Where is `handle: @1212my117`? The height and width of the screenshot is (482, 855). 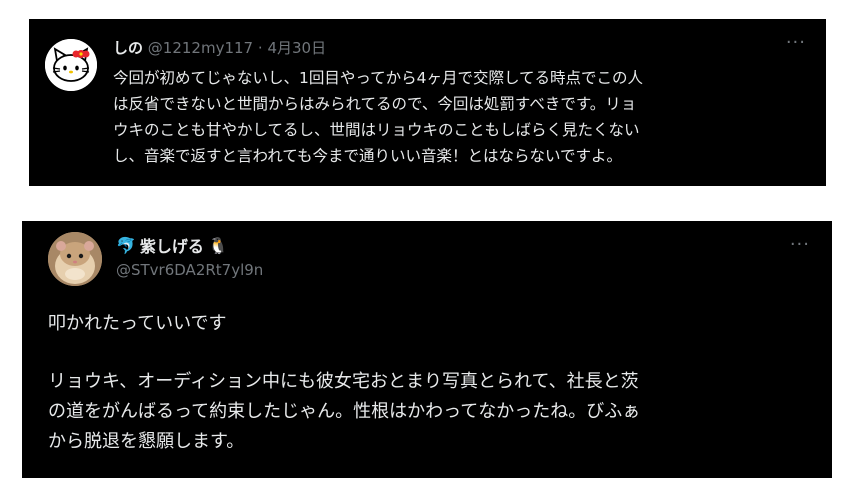 handle: @1212my117 is located at coordinates (200, 48).